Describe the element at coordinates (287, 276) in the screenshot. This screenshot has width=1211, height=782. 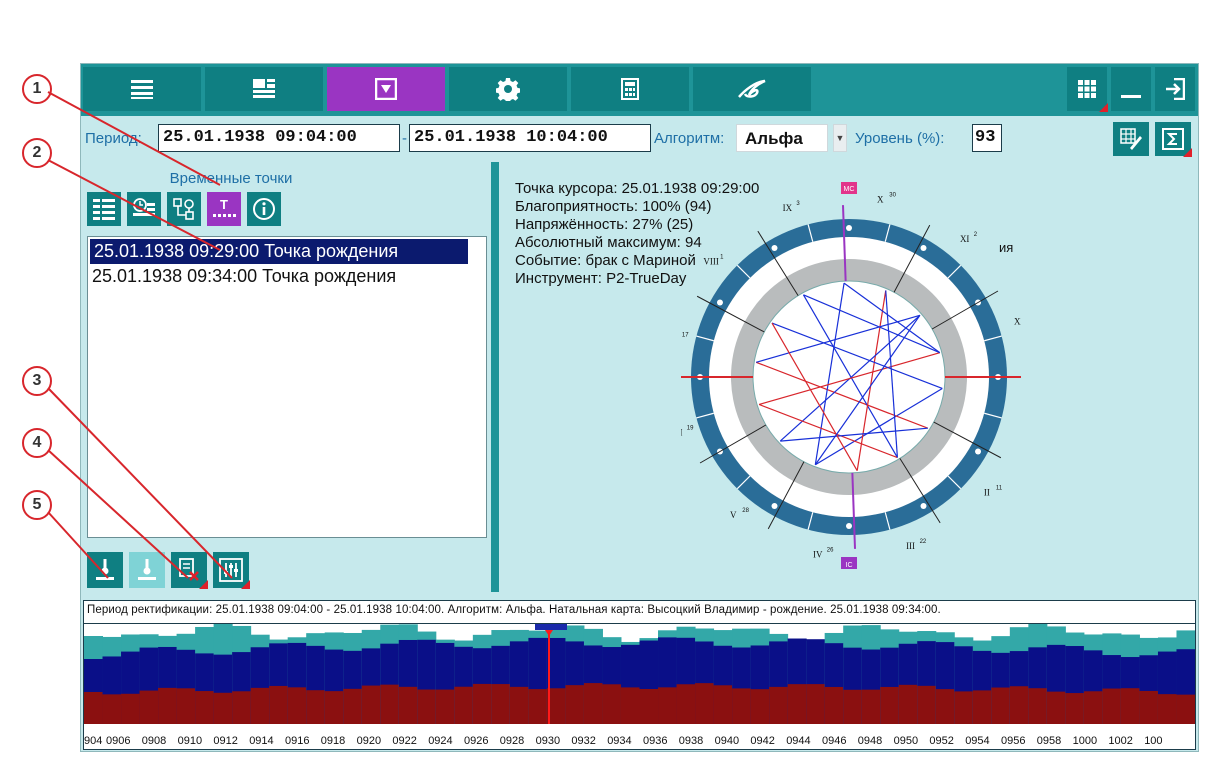
I see `list-item: 25.01.1938 09:34:00 Точка рождения` at that location.